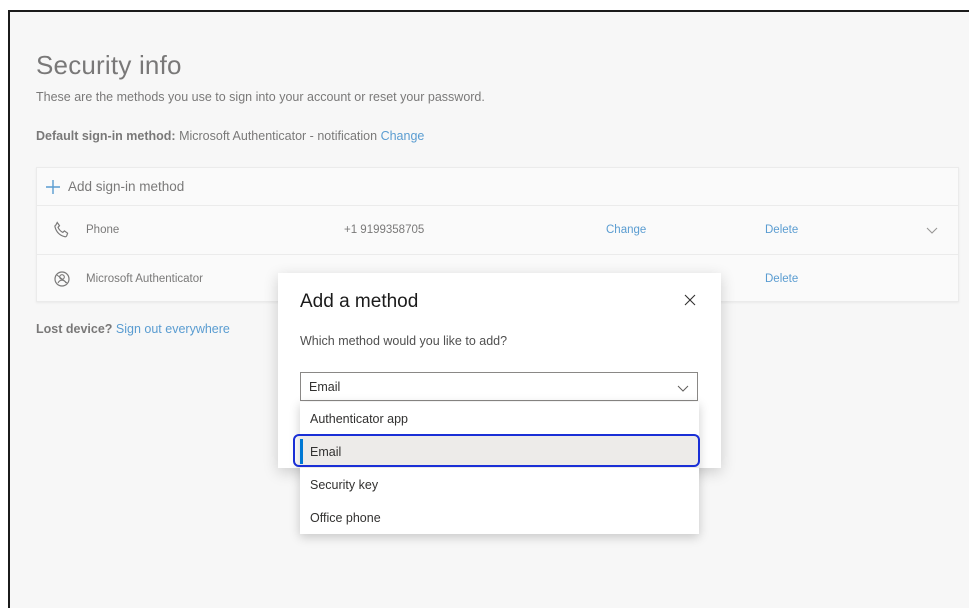 The height and width of the screenshot is (608, 969). I want to click on method-select-value: Email, so click(325, 386).